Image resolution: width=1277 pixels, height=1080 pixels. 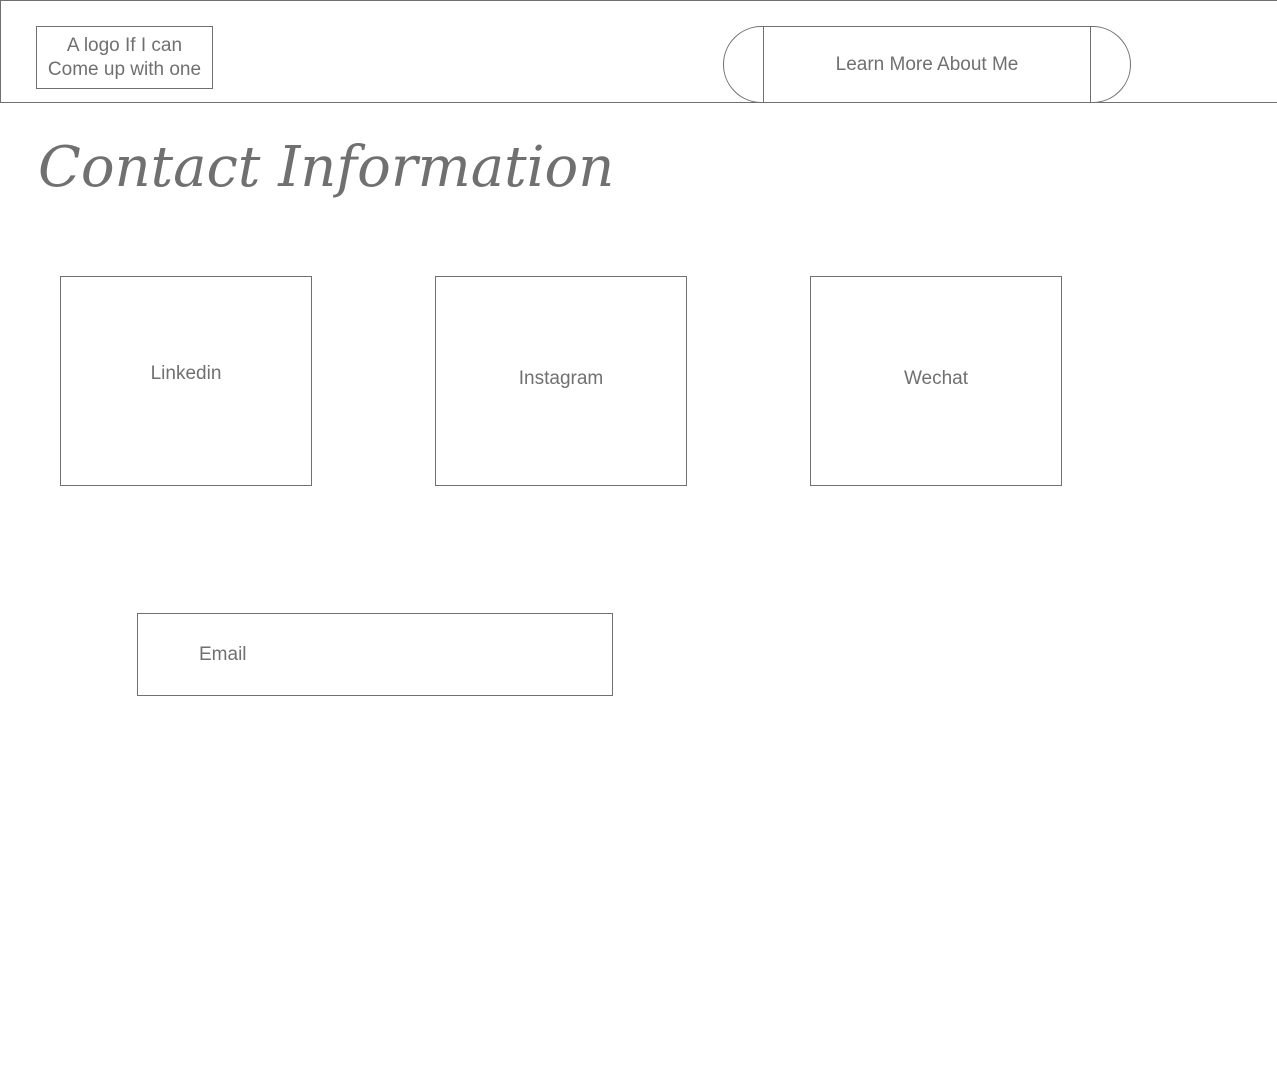 I want to click on email-box: Email, so click(x=375, y=654).